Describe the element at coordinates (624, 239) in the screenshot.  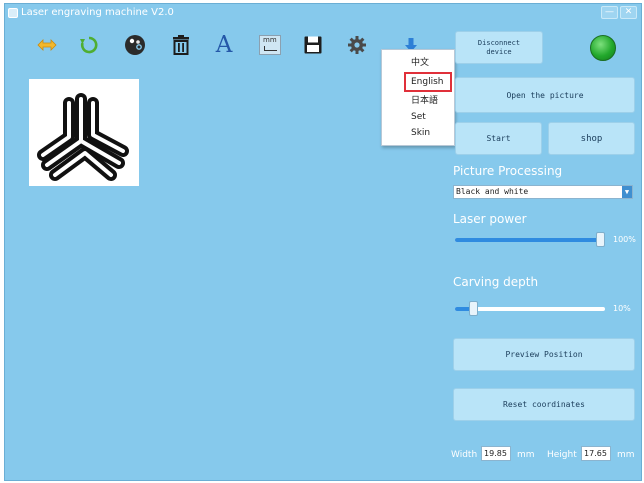
I see `laser-power-value: 100%` at that location.